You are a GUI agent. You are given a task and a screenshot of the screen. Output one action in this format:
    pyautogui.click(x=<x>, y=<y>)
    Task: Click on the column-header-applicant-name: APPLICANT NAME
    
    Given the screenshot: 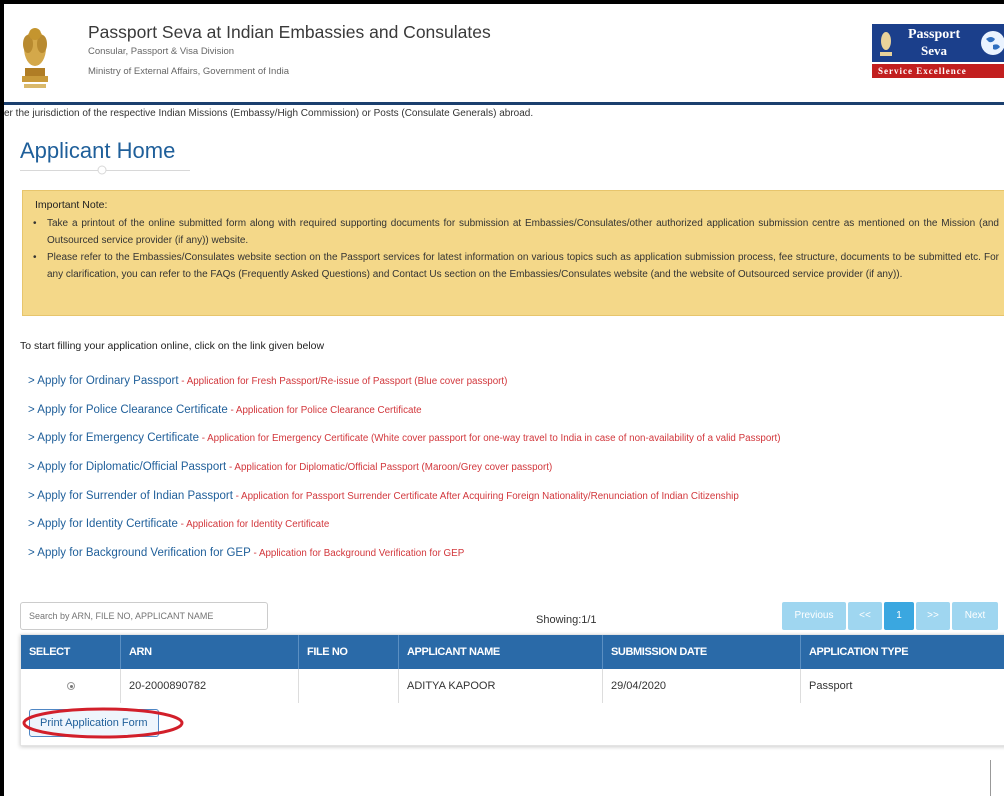 What is the action you would take?
    pyautogui.click(x=501, y=652)
    